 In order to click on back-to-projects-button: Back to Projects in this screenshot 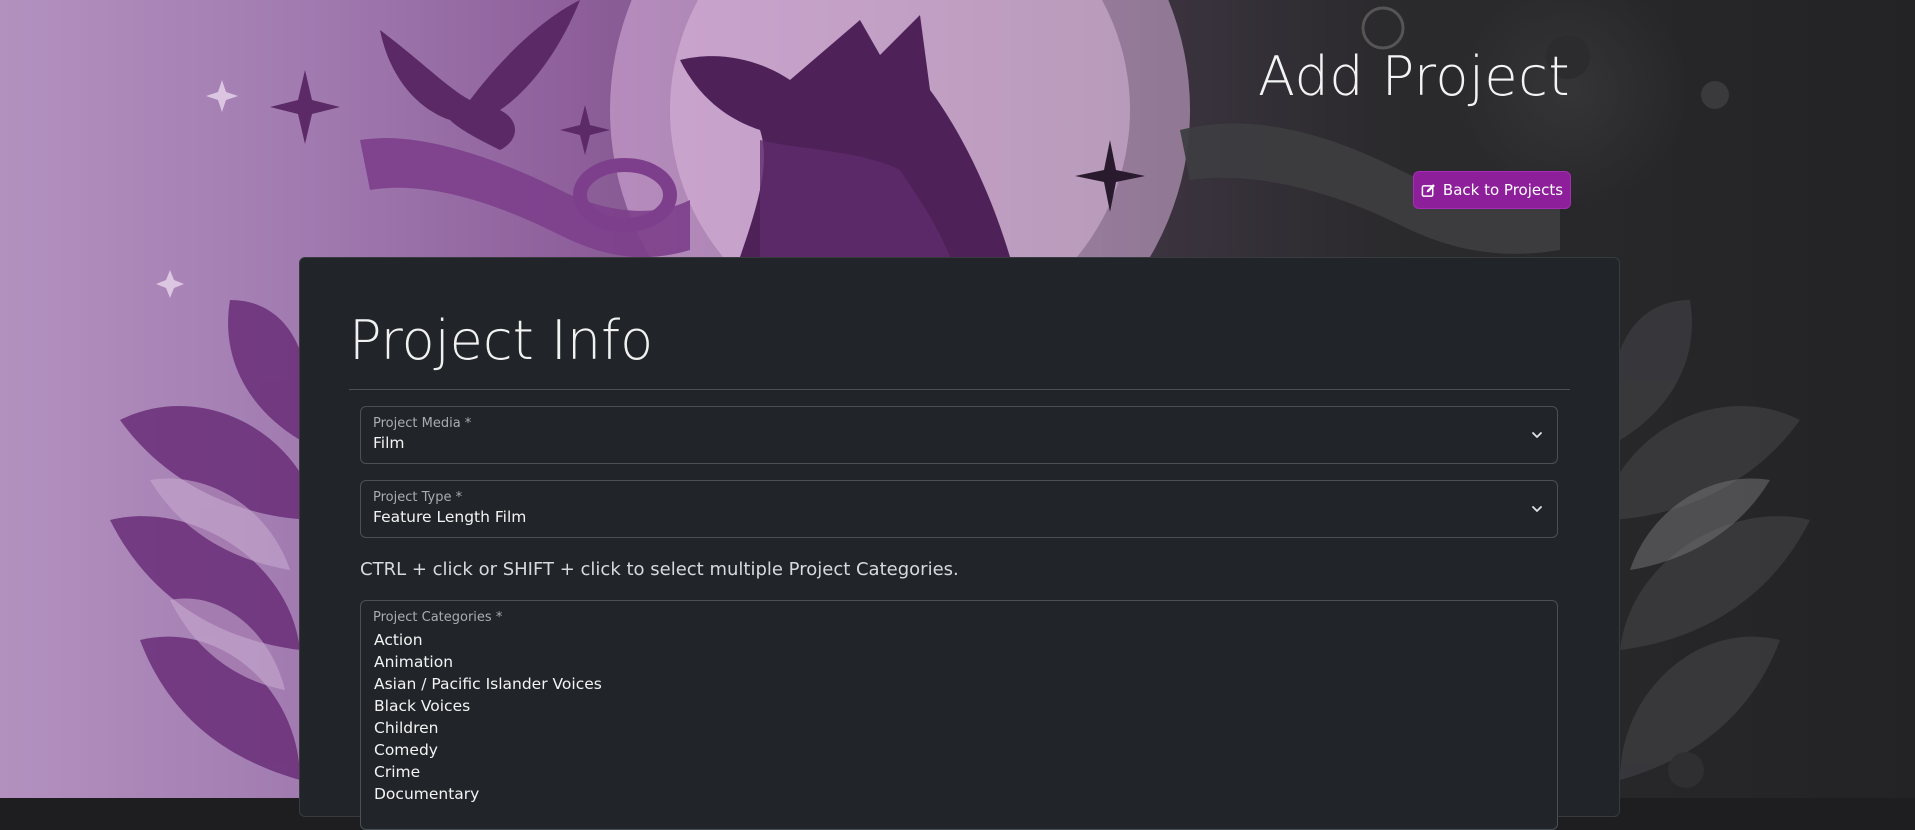, I will do `click(1492, 190)`.